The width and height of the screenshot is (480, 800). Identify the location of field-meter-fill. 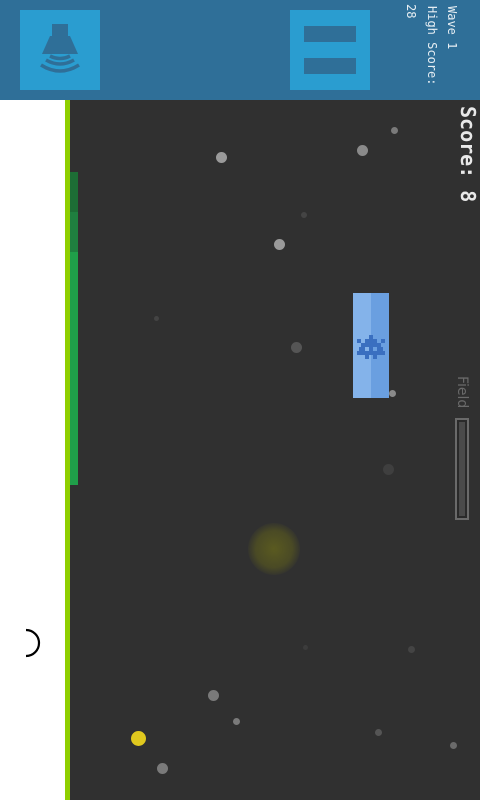
(462, 469).